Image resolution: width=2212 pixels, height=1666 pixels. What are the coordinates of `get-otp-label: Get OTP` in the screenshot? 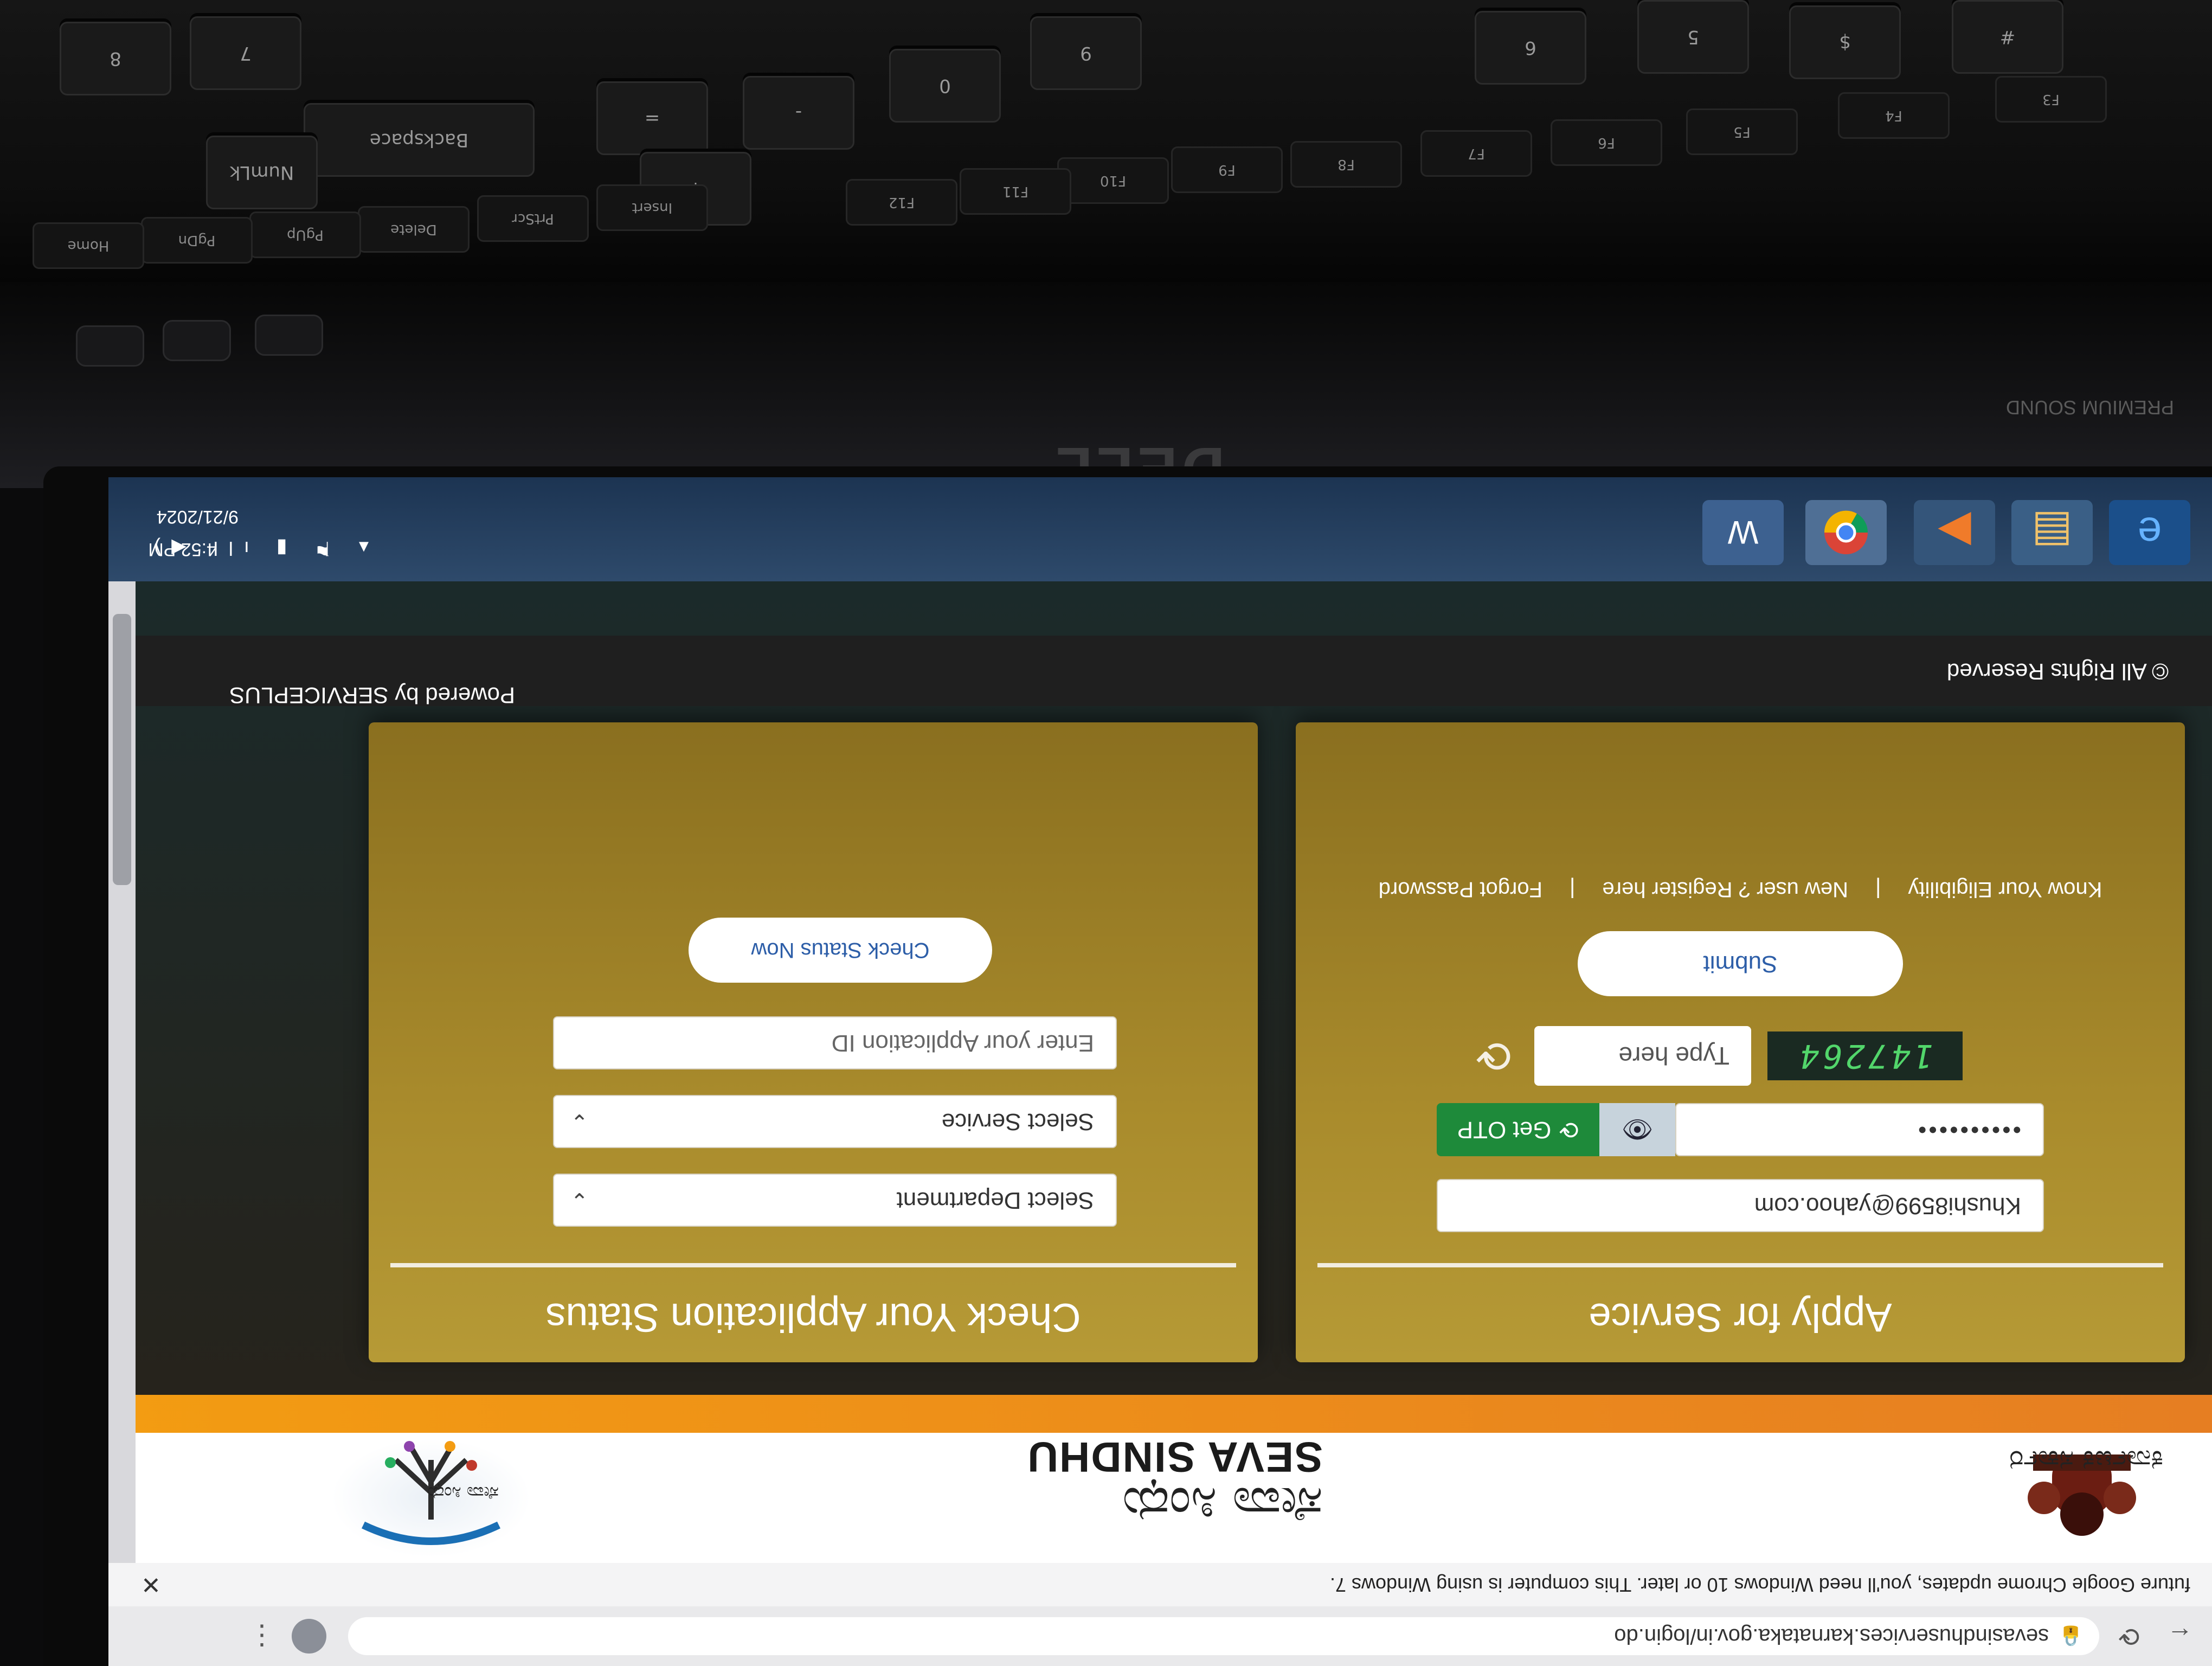 It's located at (1504, 1130).